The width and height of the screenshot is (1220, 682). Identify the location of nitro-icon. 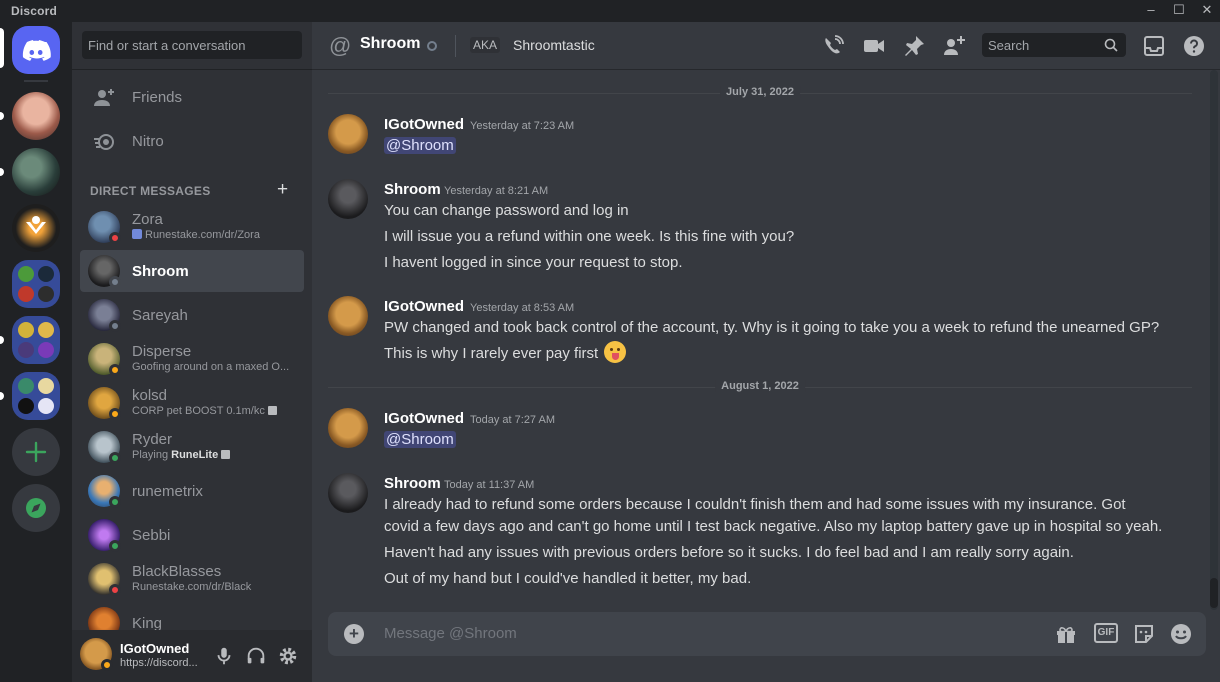
(104, 142).